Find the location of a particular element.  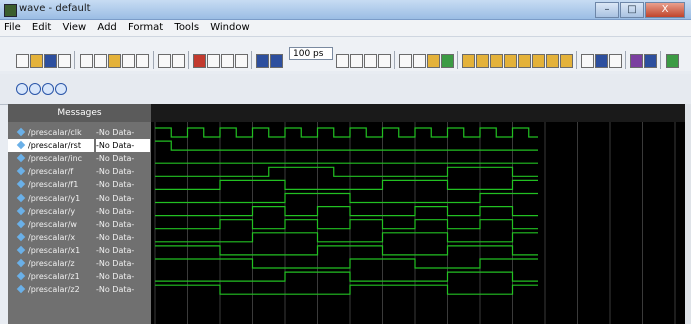

signal-name-row: /prescalar/z2 is located at coordinates (51, 289).